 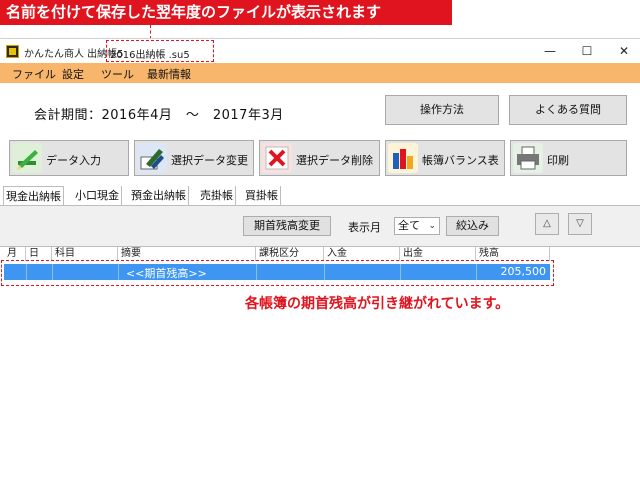 I want to click on callout-banner: 名前を付けて保存した翌年度のファイルが表示されます, so click(x=226, y=12).